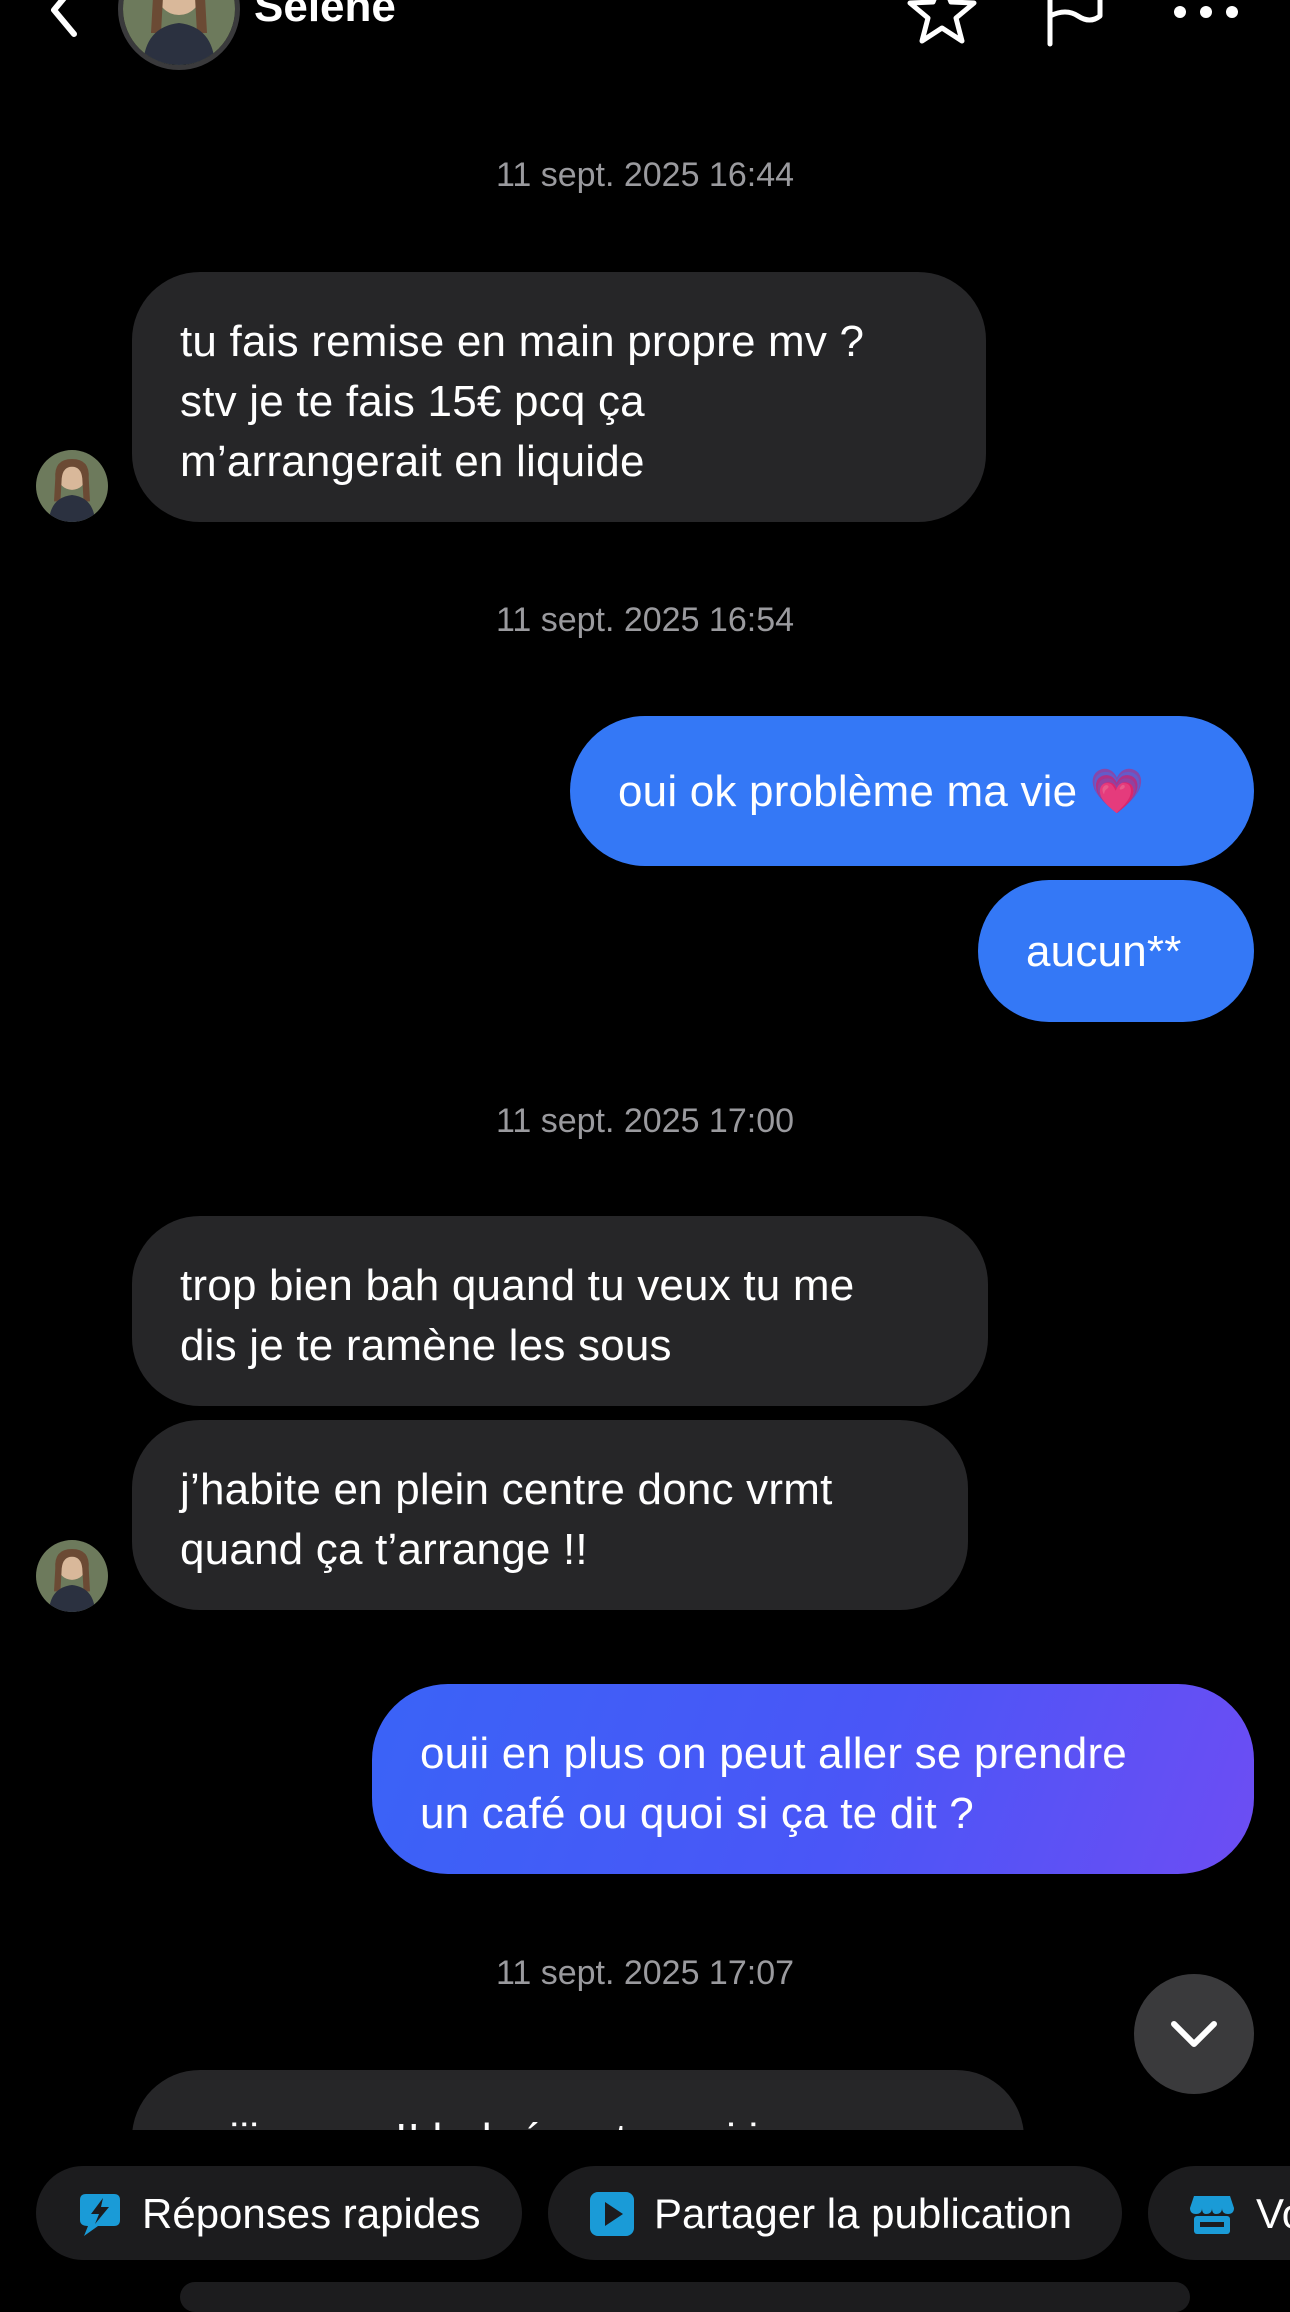 The width and height of the screenshot is (1290, 2312). Describe the element at coordinates (612, 2214) in the screenshot. I see `play-icon` at that location.